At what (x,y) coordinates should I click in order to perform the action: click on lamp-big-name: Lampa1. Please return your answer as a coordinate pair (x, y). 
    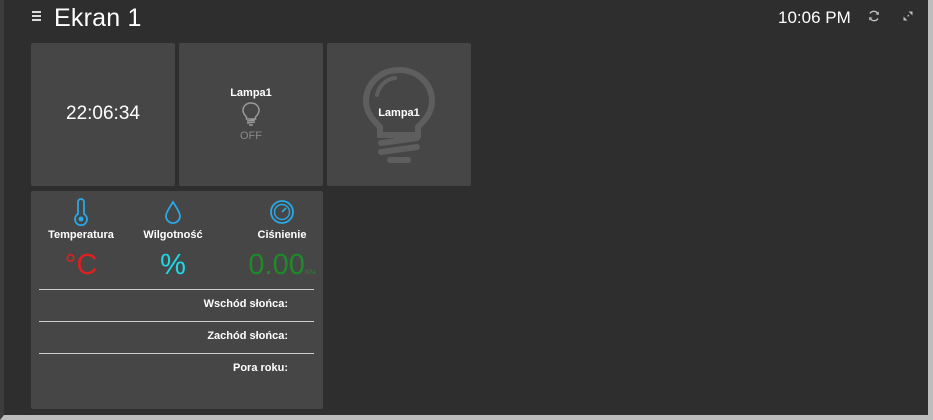
    Looking at the image, I should click on (399, 113).